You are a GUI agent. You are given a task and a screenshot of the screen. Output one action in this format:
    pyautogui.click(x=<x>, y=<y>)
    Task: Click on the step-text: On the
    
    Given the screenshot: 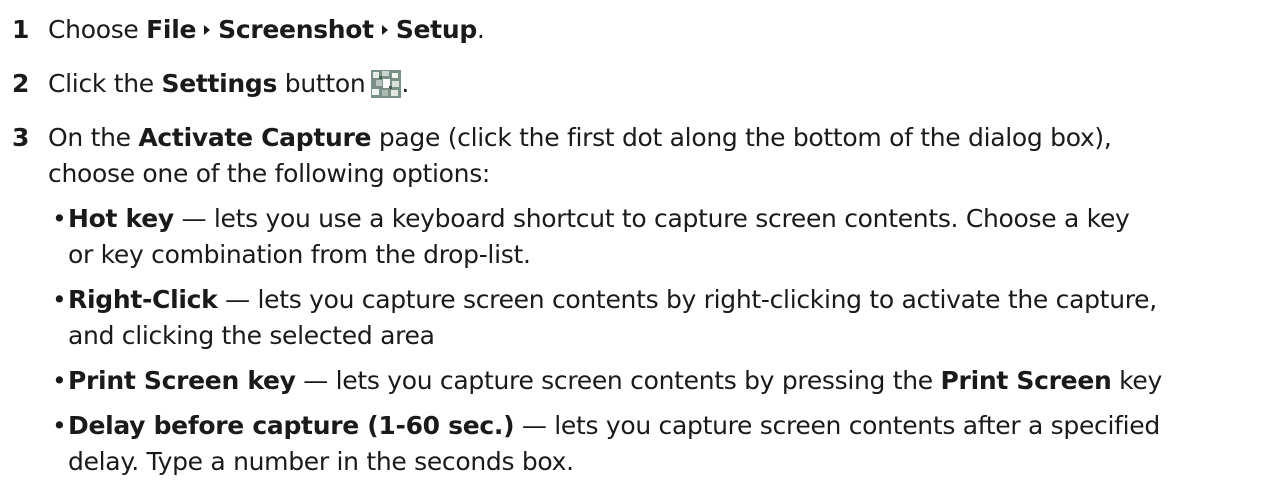 What is the action you would take?
    pyautogui.click(x=93, y=137)
    